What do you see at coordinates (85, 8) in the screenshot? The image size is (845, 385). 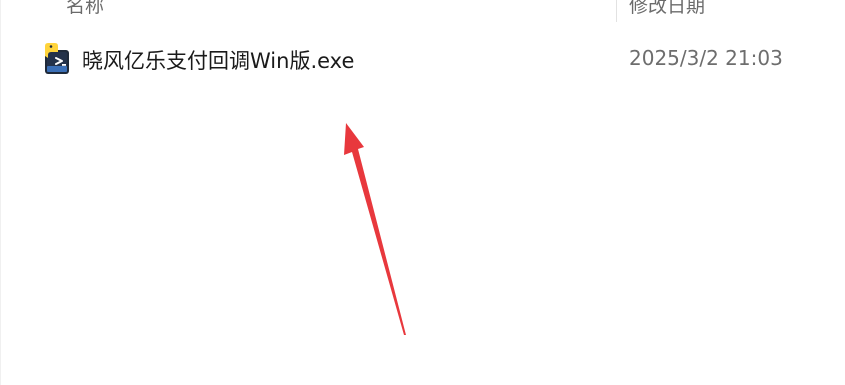 I see `column-header-name: 名称` at bounding box center [85, 8].